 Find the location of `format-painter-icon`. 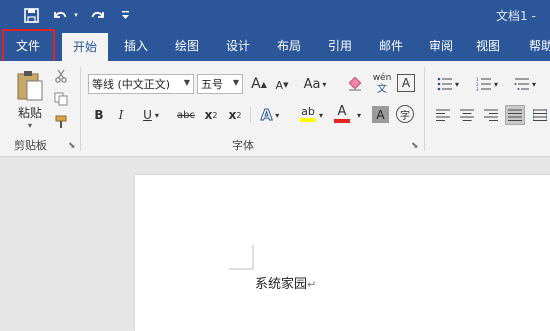

format-painter-icon is located at coordinates (61, 122).